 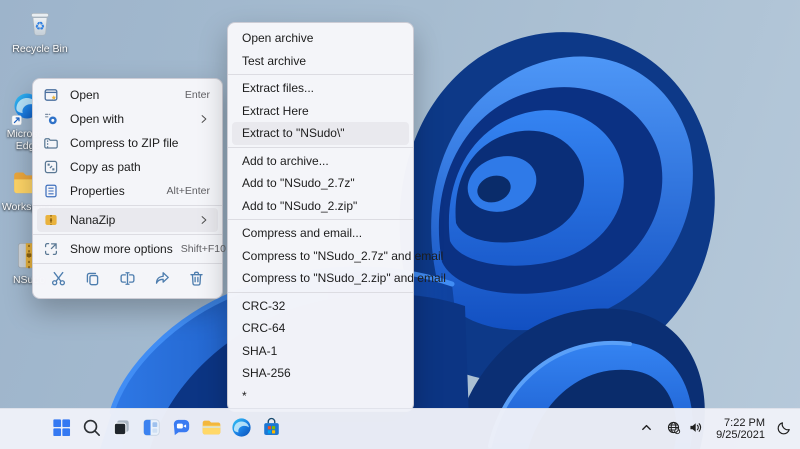 I want to click on submenu-item-open-archive: Open archive, so click(x=320, y=38).